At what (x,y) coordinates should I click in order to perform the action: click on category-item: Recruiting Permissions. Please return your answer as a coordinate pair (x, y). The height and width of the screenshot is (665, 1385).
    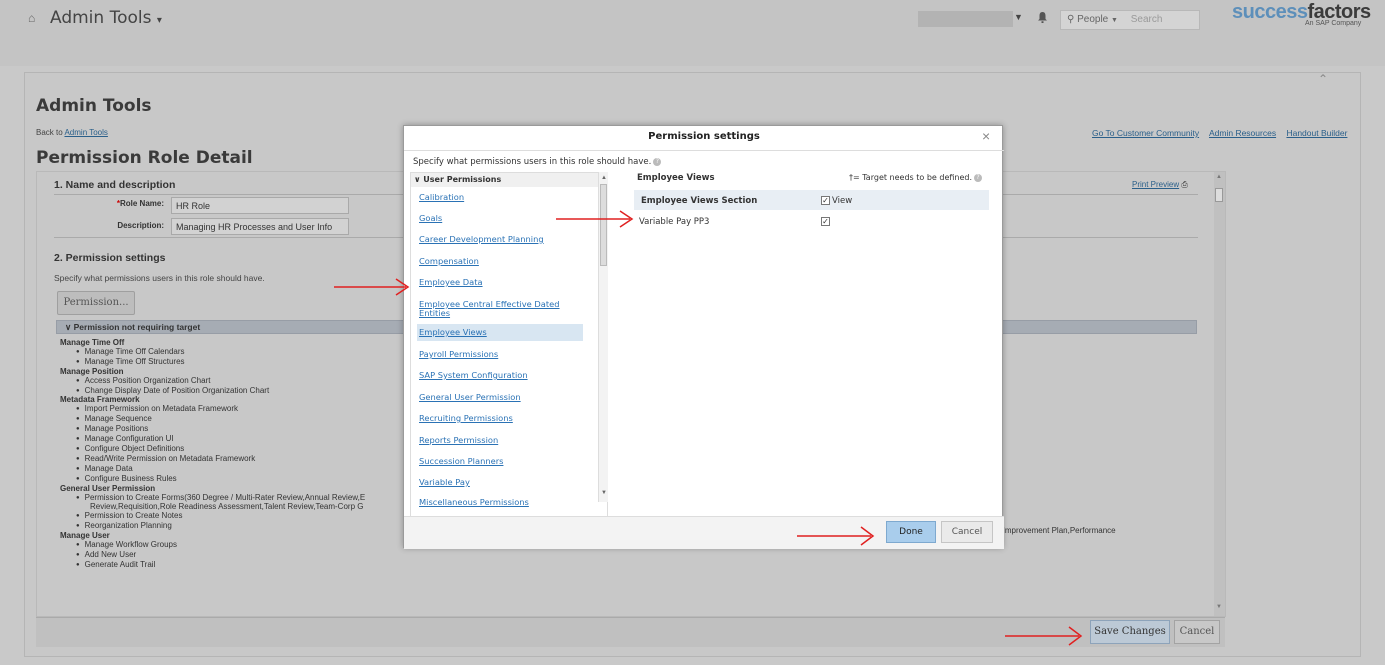
    Looking at the image, I should click on (494, 418).